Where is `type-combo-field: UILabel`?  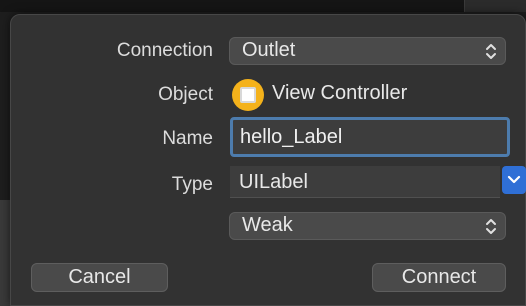 type-combo-field: UILabel is located at coordinates (365, 182).